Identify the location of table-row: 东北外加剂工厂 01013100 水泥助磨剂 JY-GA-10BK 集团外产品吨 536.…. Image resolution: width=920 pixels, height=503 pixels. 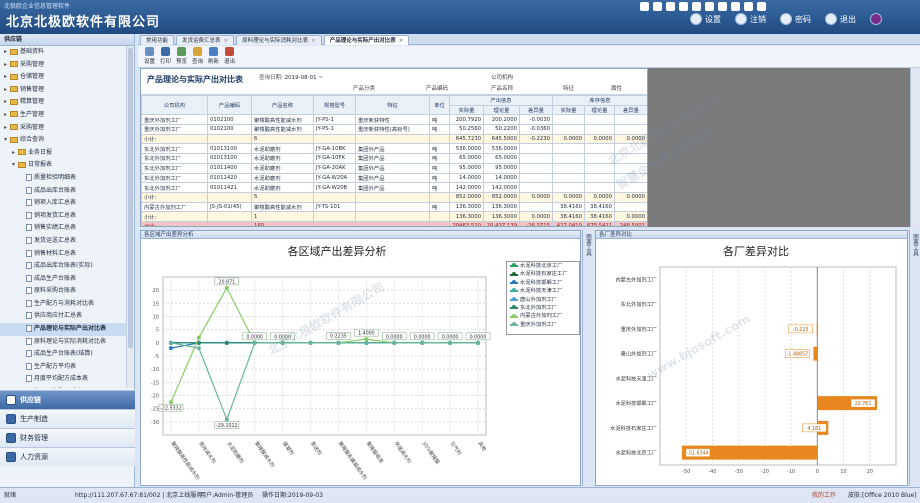
(394, 149).